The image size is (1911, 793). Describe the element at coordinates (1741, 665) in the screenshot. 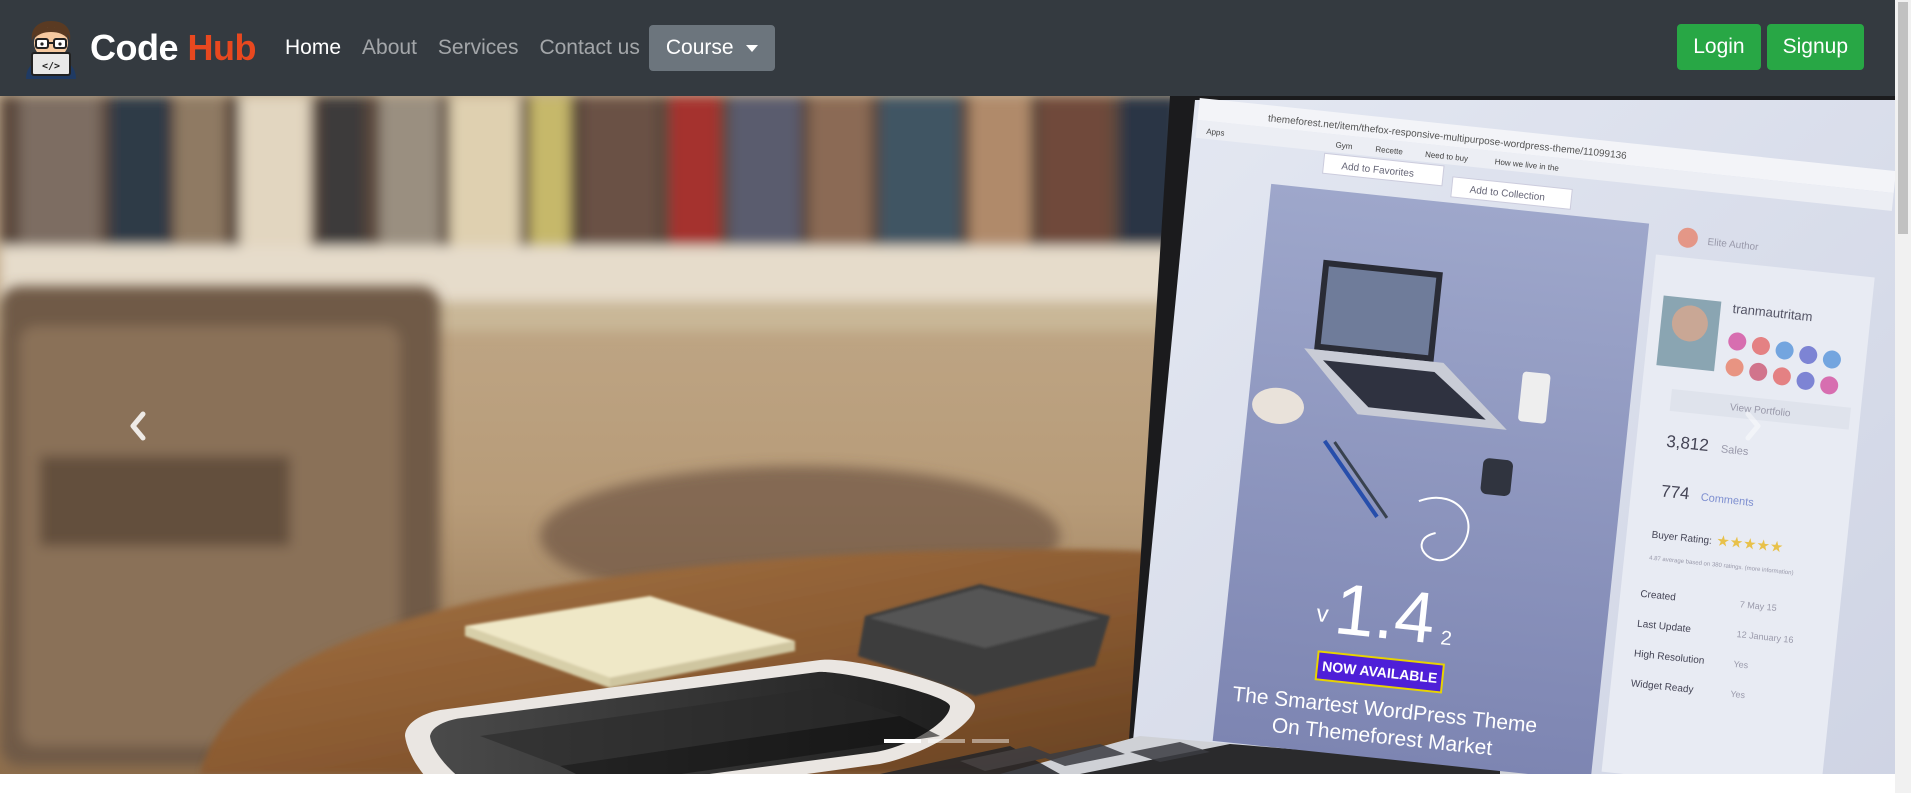

I see `screen-meta-highres-val: Yes` at that location.